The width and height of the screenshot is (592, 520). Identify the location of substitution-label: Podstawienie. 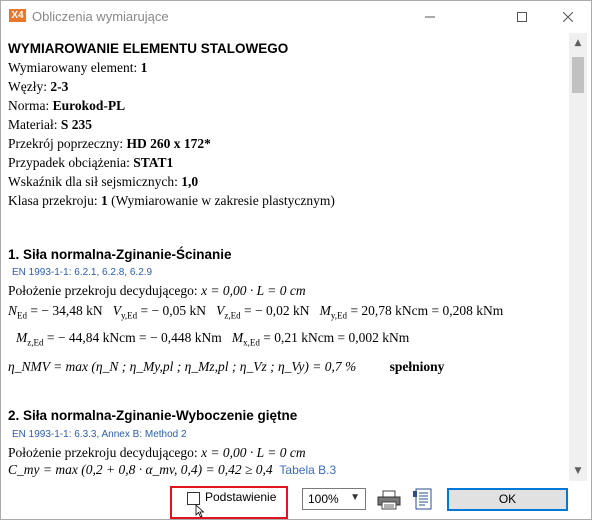
(240, 497).